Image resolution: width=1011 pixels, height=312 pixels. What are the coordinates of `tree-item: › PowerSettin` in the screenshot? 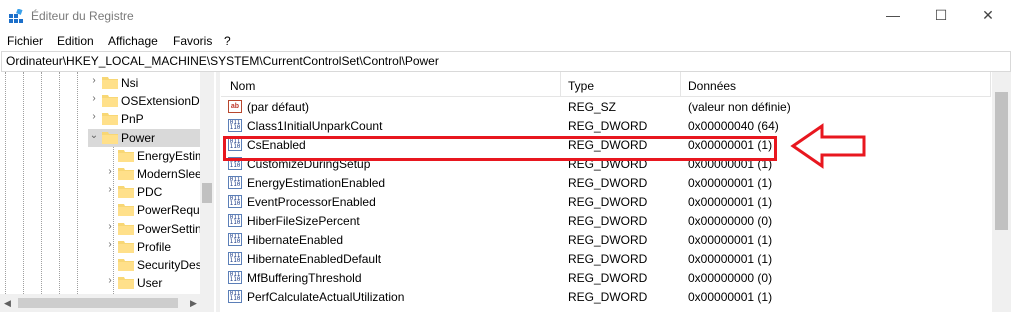 It's located at (152, 229).